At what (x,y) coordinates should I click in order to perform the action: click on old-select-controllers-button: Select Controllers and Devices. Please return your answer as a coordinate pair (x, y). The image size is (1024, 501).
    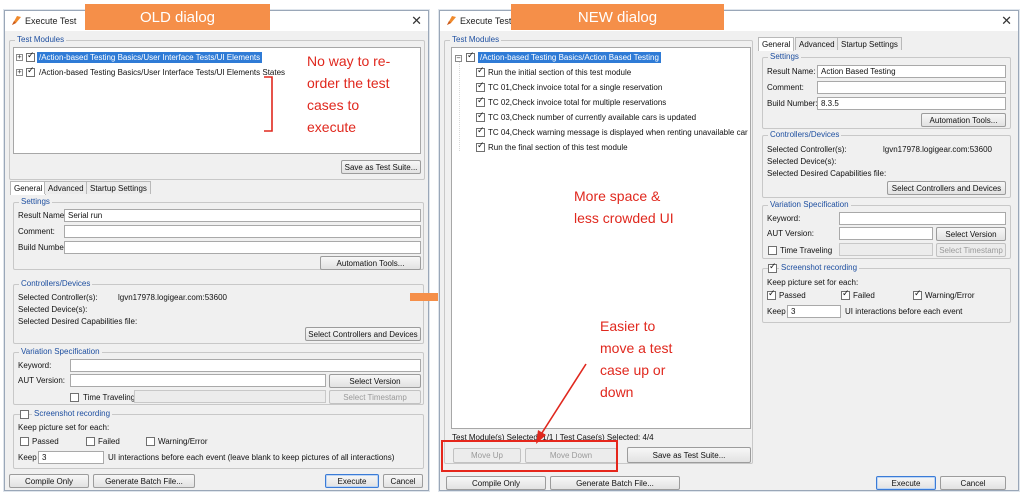
    Looking at the image, I should click on (363, 334).